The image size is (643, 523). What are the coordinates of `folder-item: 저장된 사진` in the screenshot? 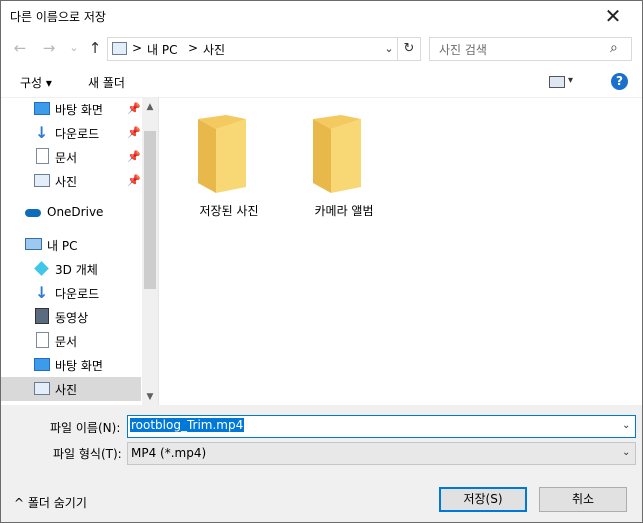 It's located at (229, 164).